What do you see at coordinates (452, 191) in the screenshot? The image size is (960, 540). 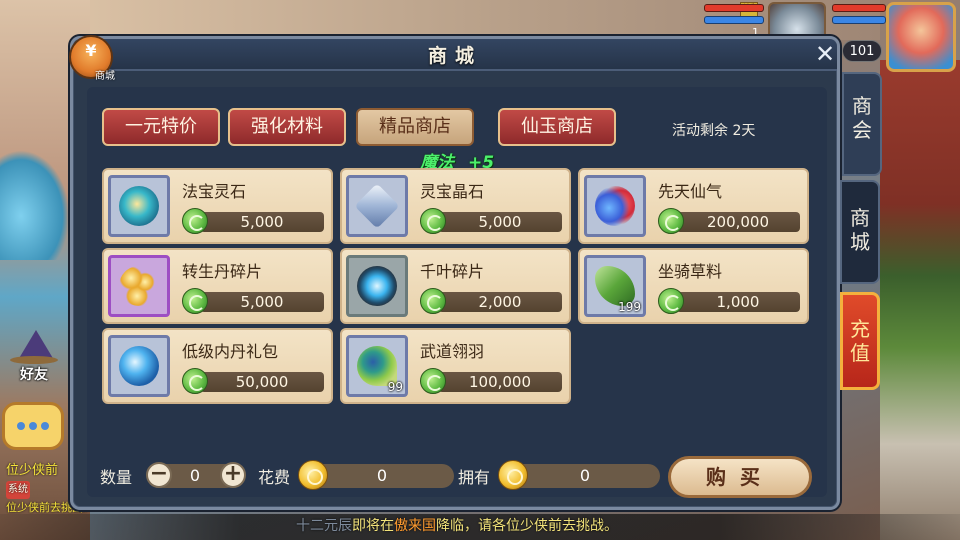 I see `item-name: 灵宝晶石` at bounding box center [452, 191].